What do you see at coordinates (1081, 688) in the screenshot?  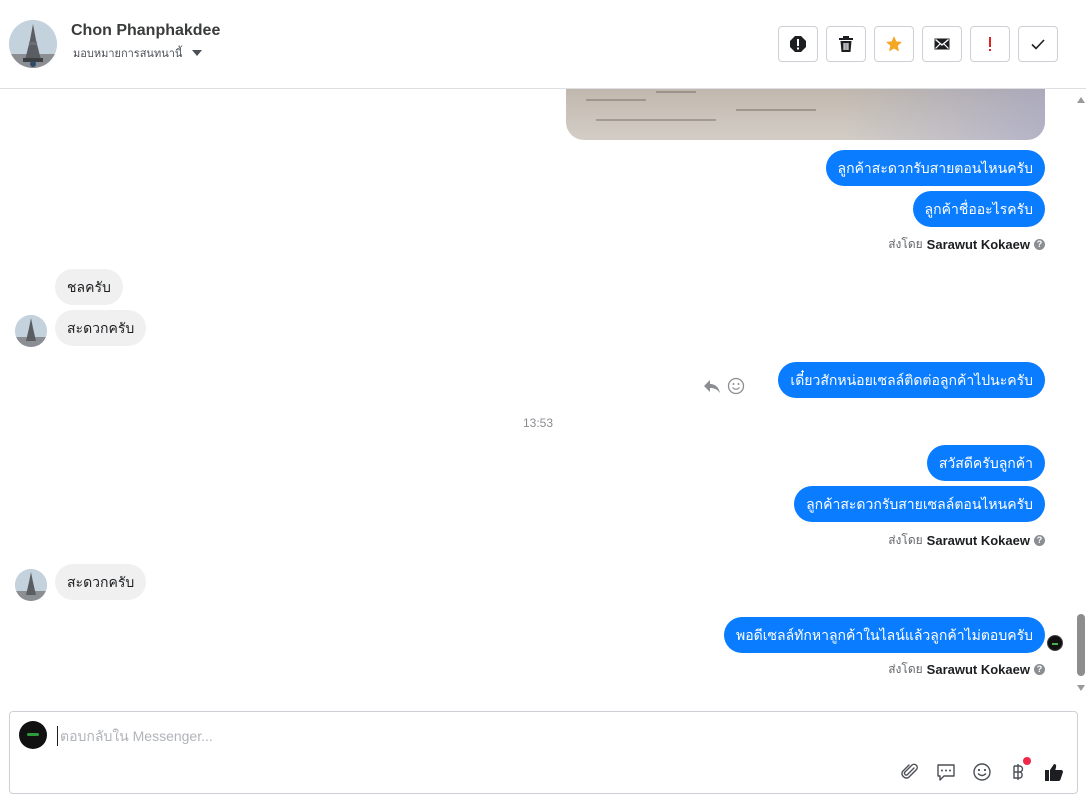 I see `scroll-down-arrow-icon` at bounding box center [1081, 688].